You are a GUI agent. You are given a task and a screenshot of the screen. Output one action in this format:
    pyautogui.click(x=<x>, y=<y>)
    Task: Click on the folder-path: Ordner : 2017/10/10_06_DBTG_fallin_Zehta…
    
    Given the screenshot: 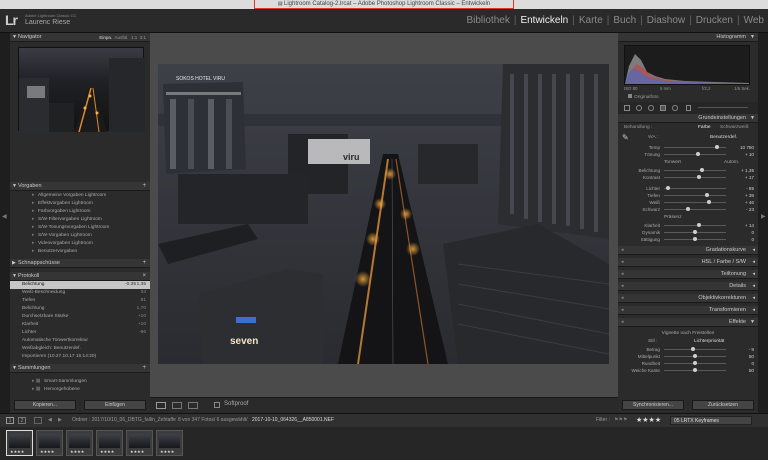 What is the action you would take?
    pyautogui.click(x=124, y=420)
    